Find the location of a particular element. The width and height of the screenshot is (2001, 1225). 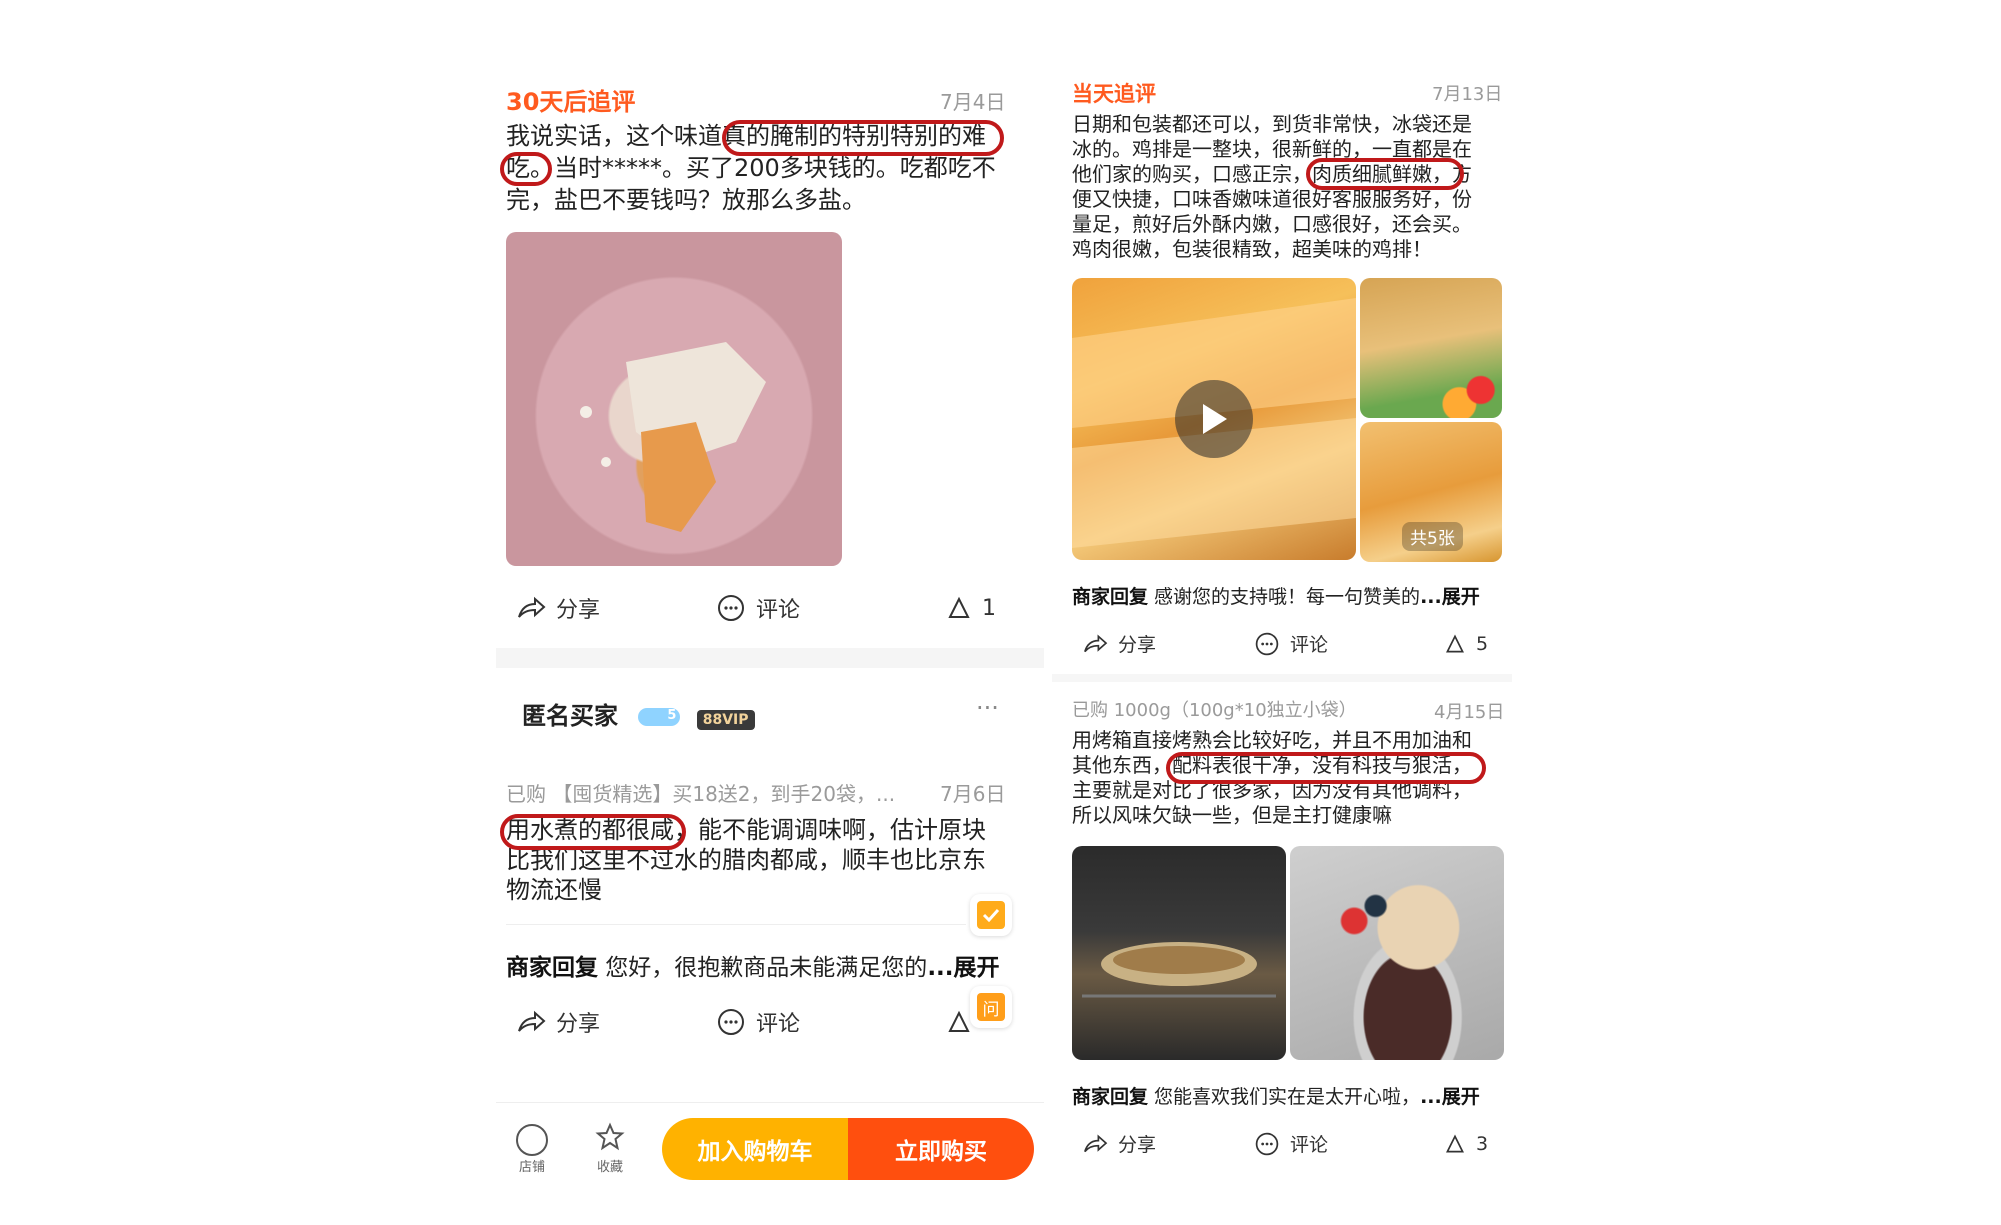

merchant-reply-text: 您好，很抱歉商品未能满足您的 is located at coordinates (763, 968).